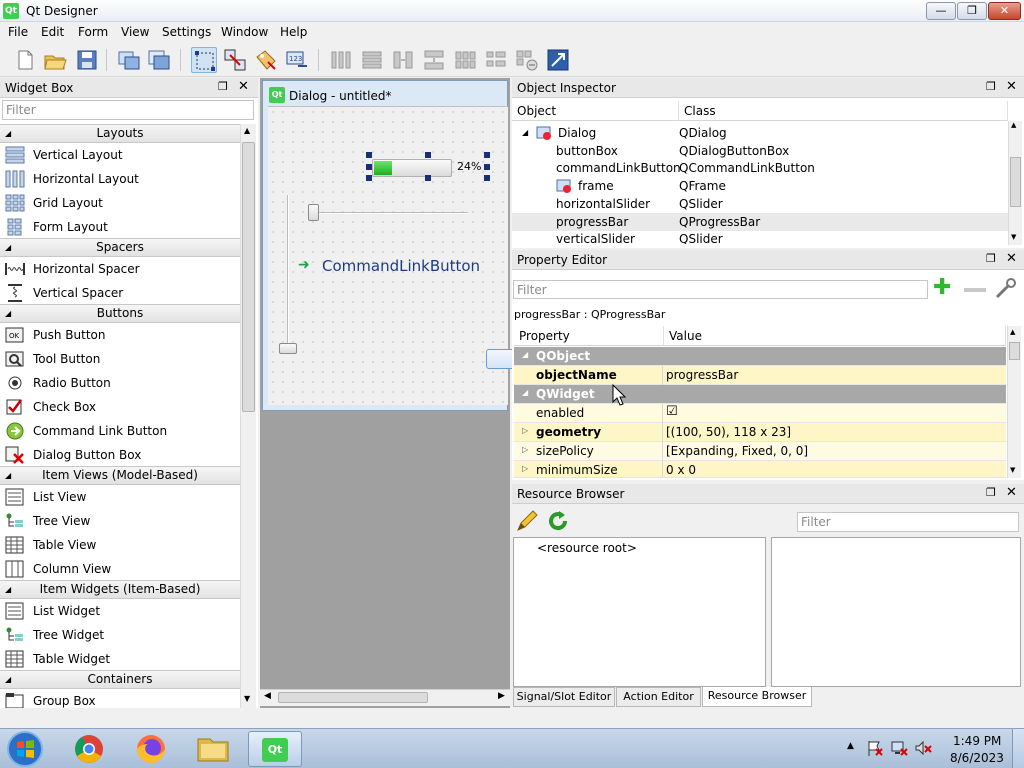  Describe the element at coordinates (672, 411) in the screenshot. I see `enabled-checkbox: ☑` at that location.